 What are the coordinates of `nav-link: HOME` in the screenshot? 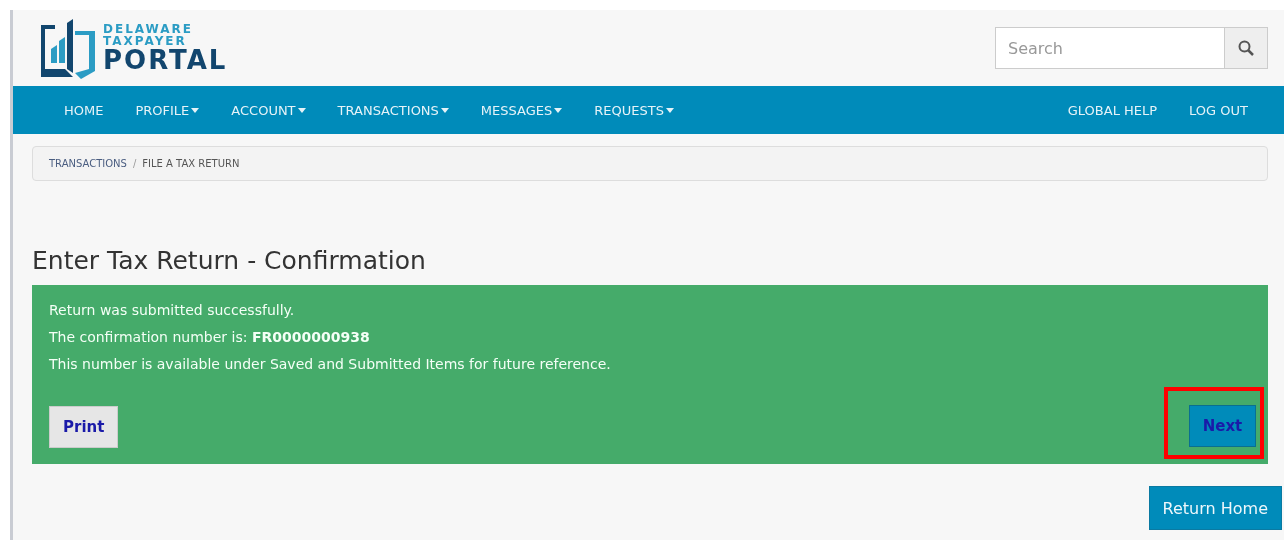 It's located at (84, 110).